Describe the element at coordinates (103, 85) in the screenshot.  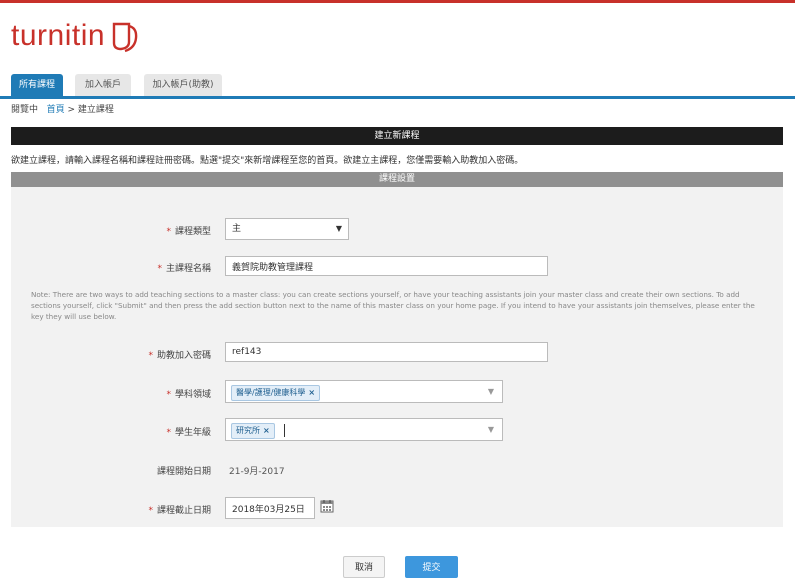
I see `tab-join-account: 加入帳戶` at that location.